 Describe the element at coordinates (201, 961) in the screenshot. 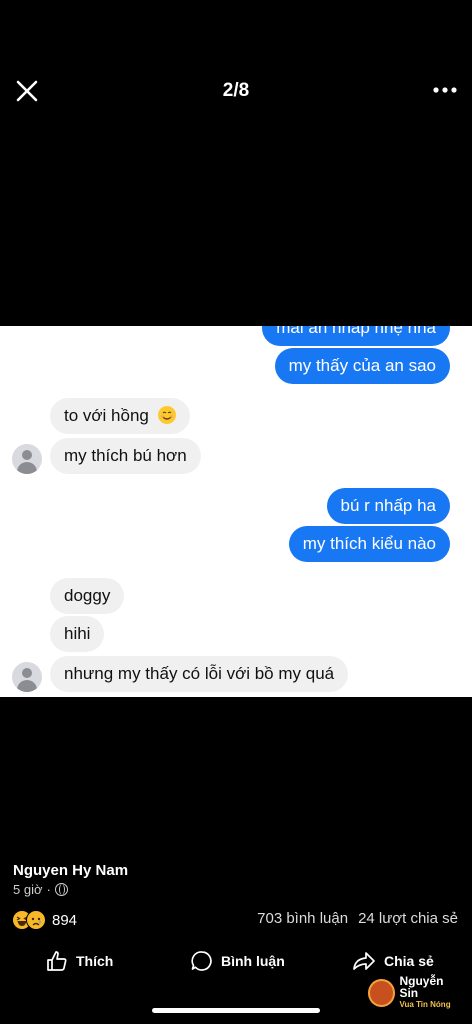

I see `comment-icon` at that location.